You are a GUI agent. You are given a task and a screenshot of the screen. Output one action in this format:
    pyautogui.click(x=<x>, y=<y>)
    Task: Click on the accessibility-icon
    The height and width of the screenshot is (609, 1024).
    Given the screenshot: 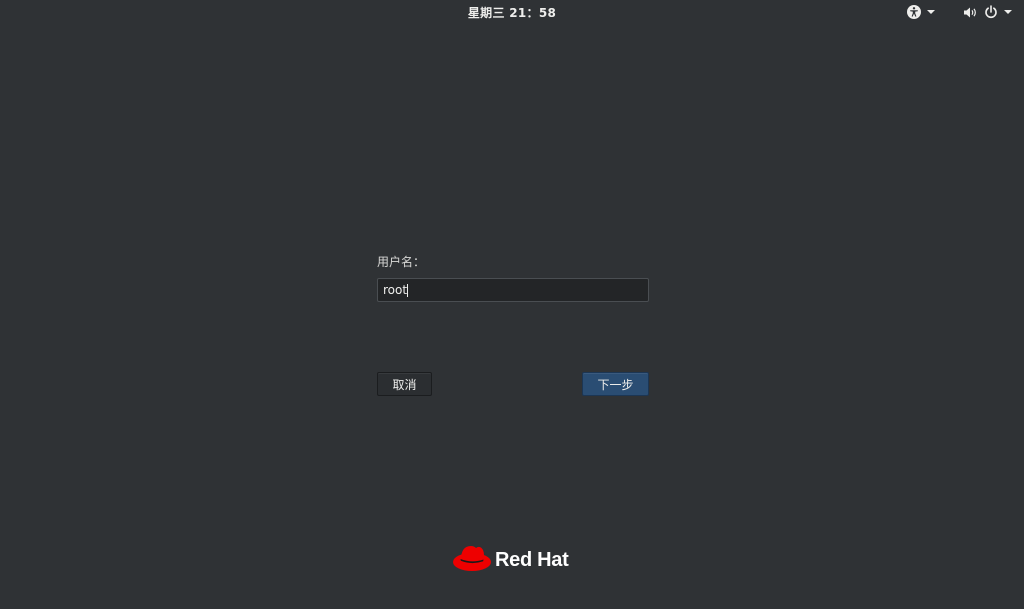 What is the action you would take?
    pyautogui.click(x=914, y=12)
    